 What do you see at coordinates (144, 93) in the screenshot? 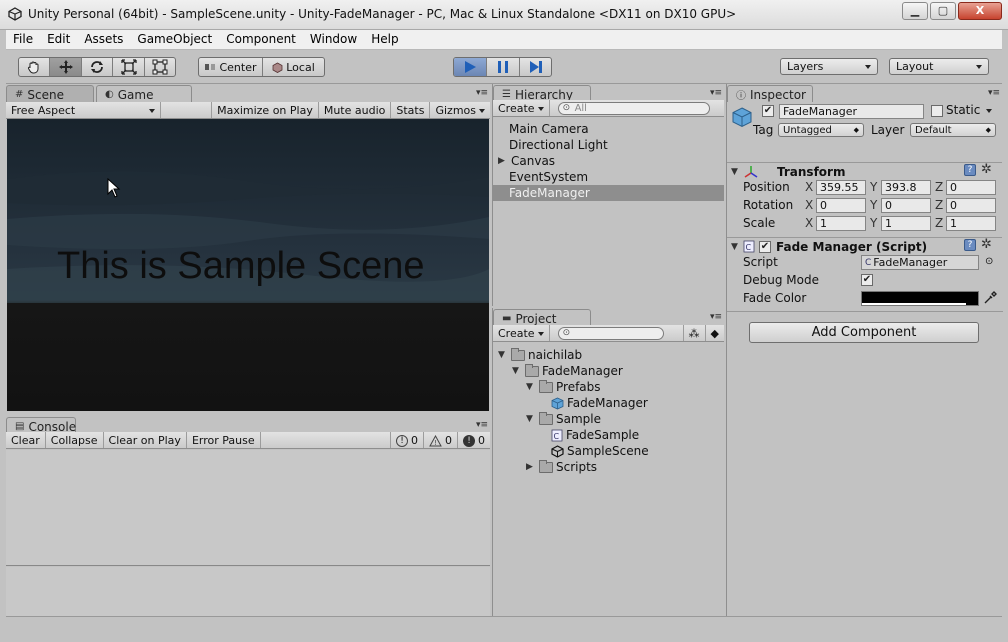
I see `tab-game: ◐ Game` at bounding box center [144, 93].